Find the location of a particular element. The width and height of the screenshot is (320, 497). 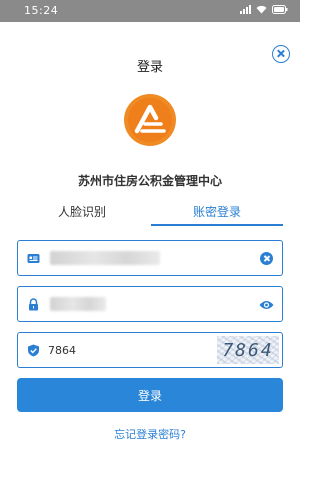

lock-icon is located at coordinates (33, 304).